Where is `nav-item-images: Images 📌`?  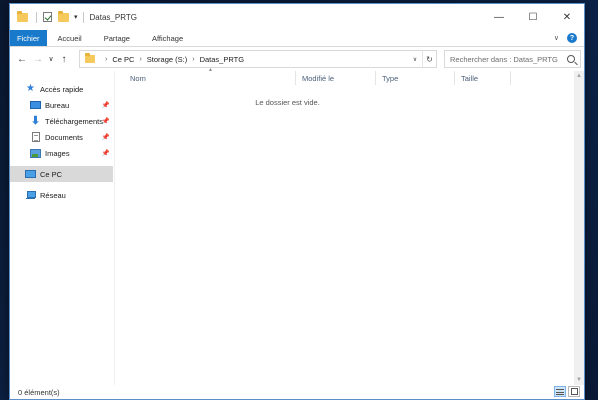 nav-item-images: Images 📌 is located at coordinates (61, 153).